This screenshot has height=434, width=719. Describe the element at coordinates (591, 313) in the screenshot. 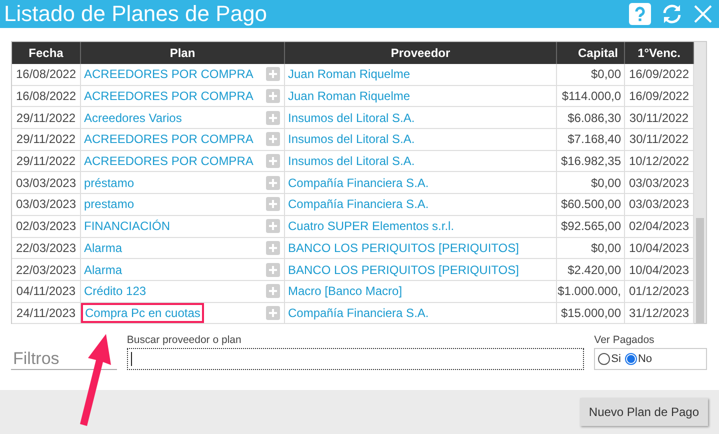

I see `table-cell: $15.000,00` at that location.